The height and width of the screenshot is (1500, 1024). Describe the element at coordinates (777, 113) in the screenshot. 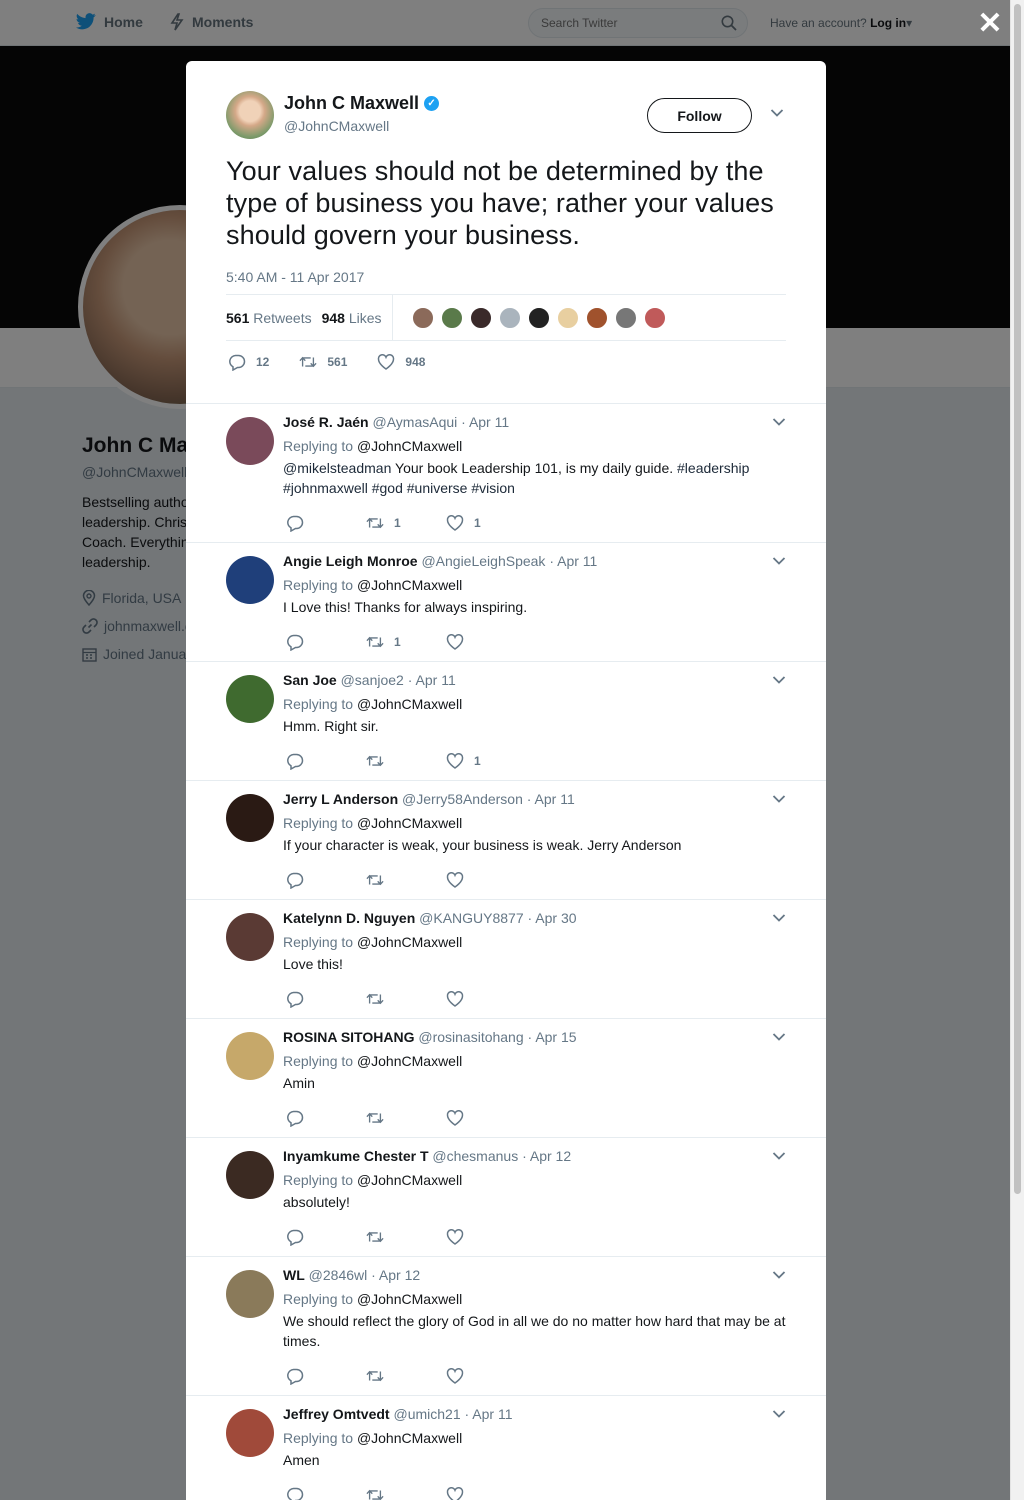

I see `tweet-options-chevron-down-icon` at that location.